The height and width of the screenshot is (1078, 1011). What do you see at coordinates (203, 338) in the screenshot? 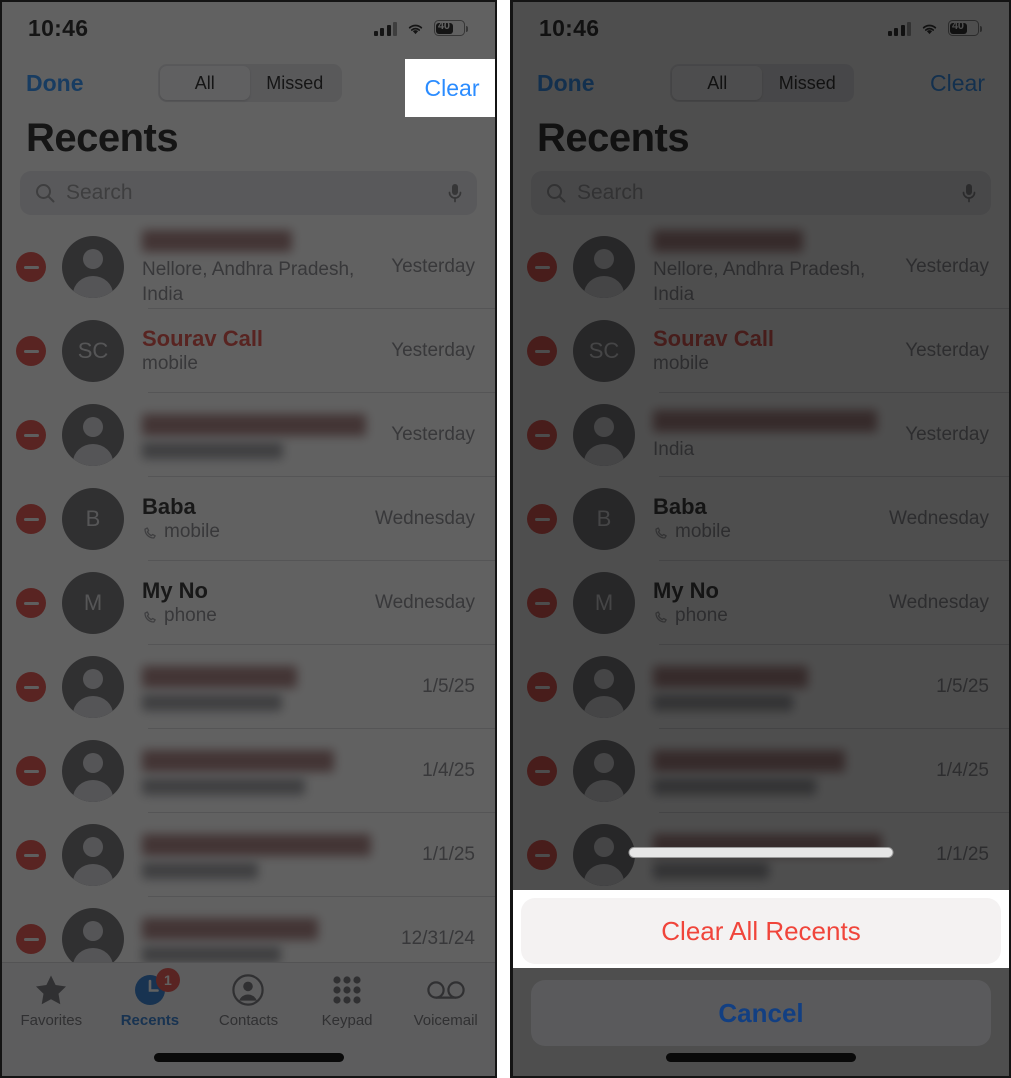
I see `caller-name: Sourav Call` at bounding box center [203, 338].